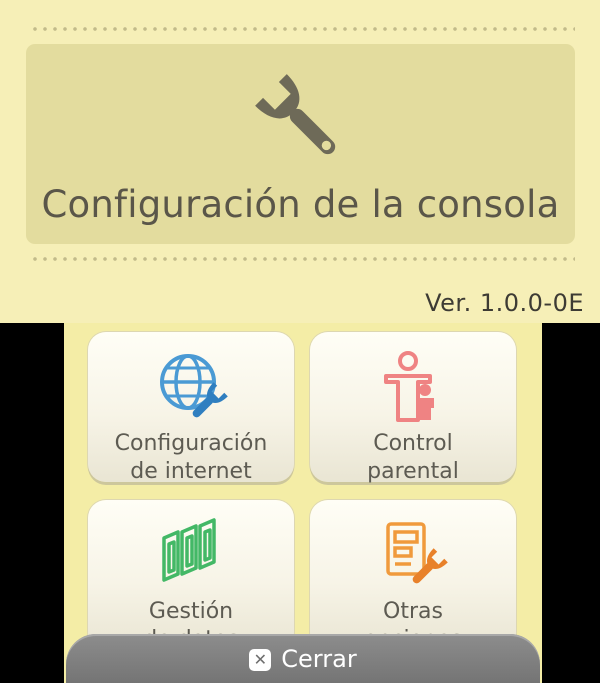 The height and width of the screenshot is (683, 600). I want to click on tile-label: Configuración de internet, so click(191, 457).